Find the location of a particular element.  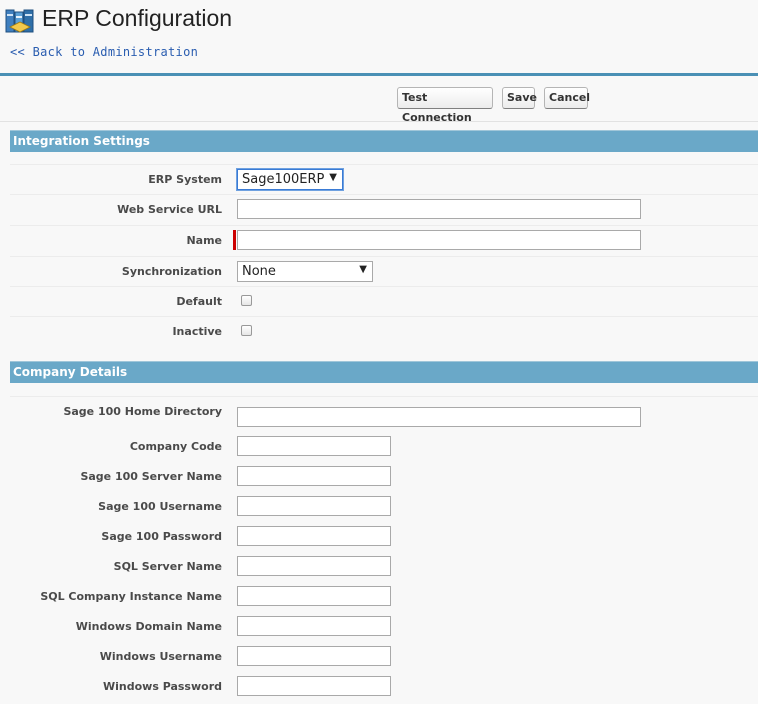

company-code-row: Company Code is located at coordinates (384, 447).